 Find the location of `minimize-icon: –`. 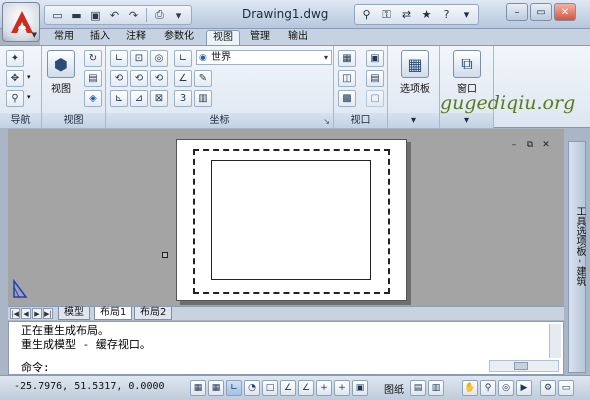

minimize-icon: – is located at coordinates (514, 145).